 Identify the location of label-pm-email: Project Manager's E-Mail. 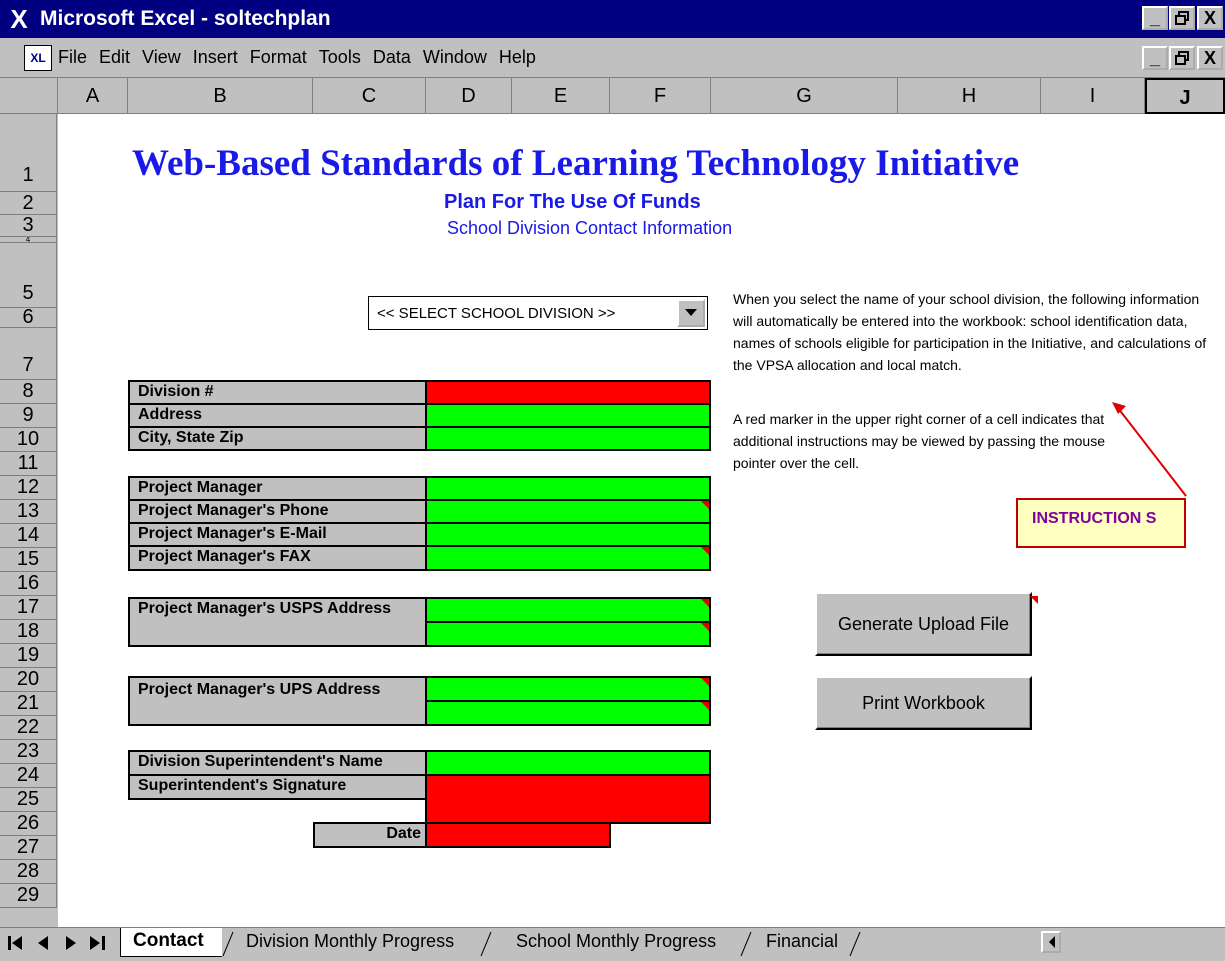
(277, 534).